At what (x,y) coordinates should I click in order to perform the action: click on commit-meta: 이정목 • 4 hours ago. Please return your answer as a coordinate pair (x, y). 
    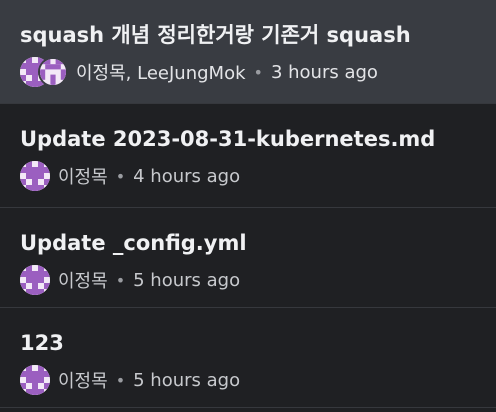
    Looking at the image, I should click on (254, 176).